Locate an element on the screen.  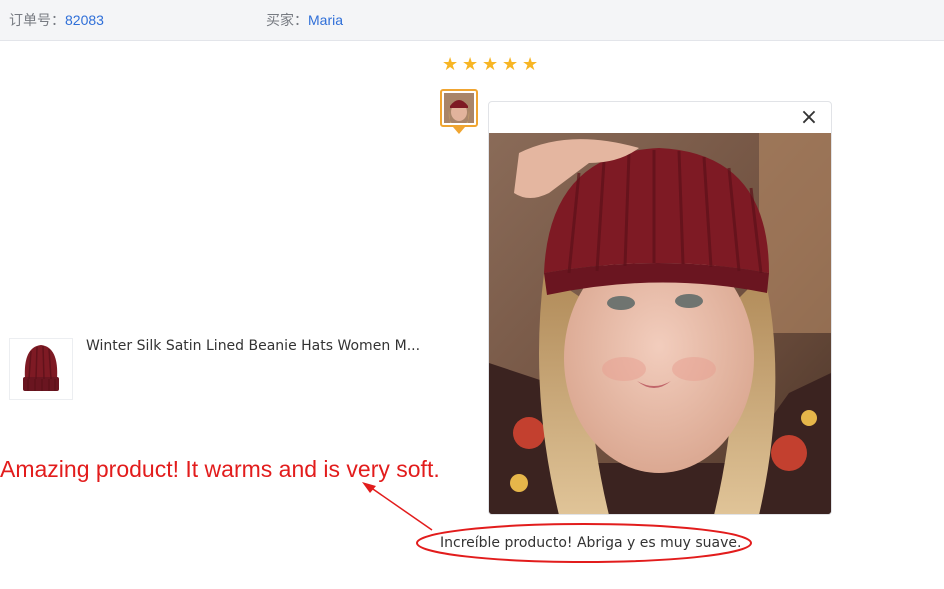
order-number: 订单号：82083 is located at coordinates (56, 20).